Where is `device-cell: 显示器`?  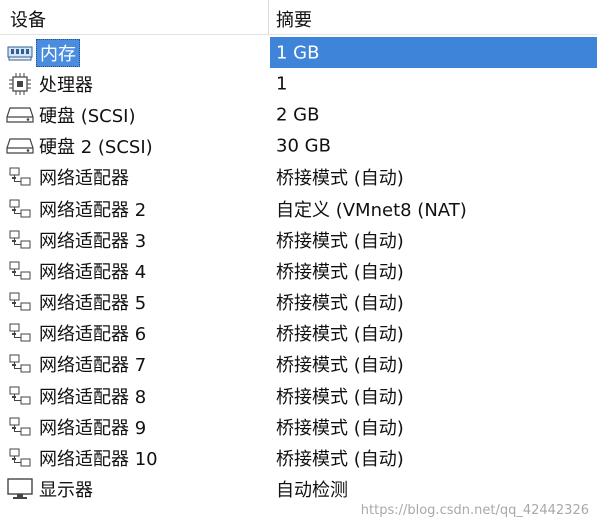
device-cell: 显示器 is located at coordinates (51, 489).